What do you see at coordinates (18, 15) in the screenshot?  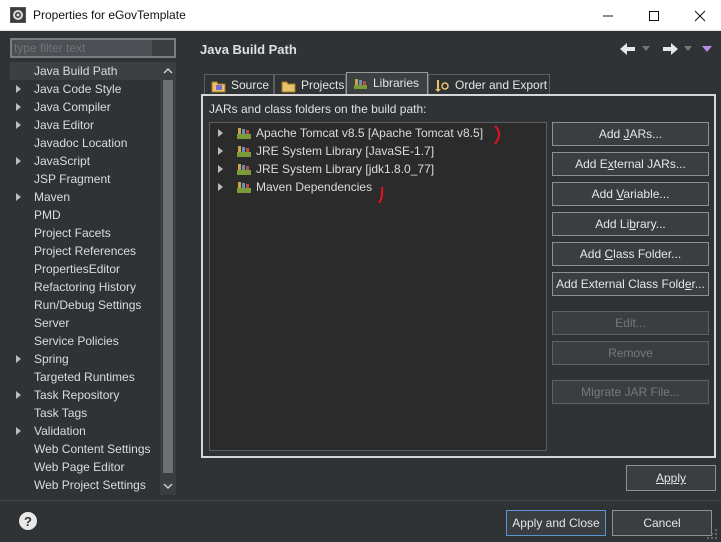 I see `app-gear-icon` at bounding box center [18, 15].